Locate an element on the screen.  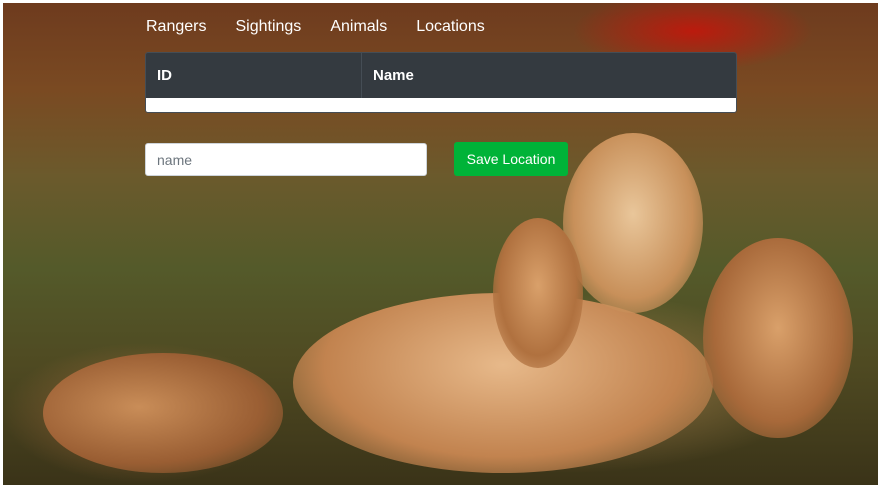
lioness-head-shape is located at coordinates (633, 223).